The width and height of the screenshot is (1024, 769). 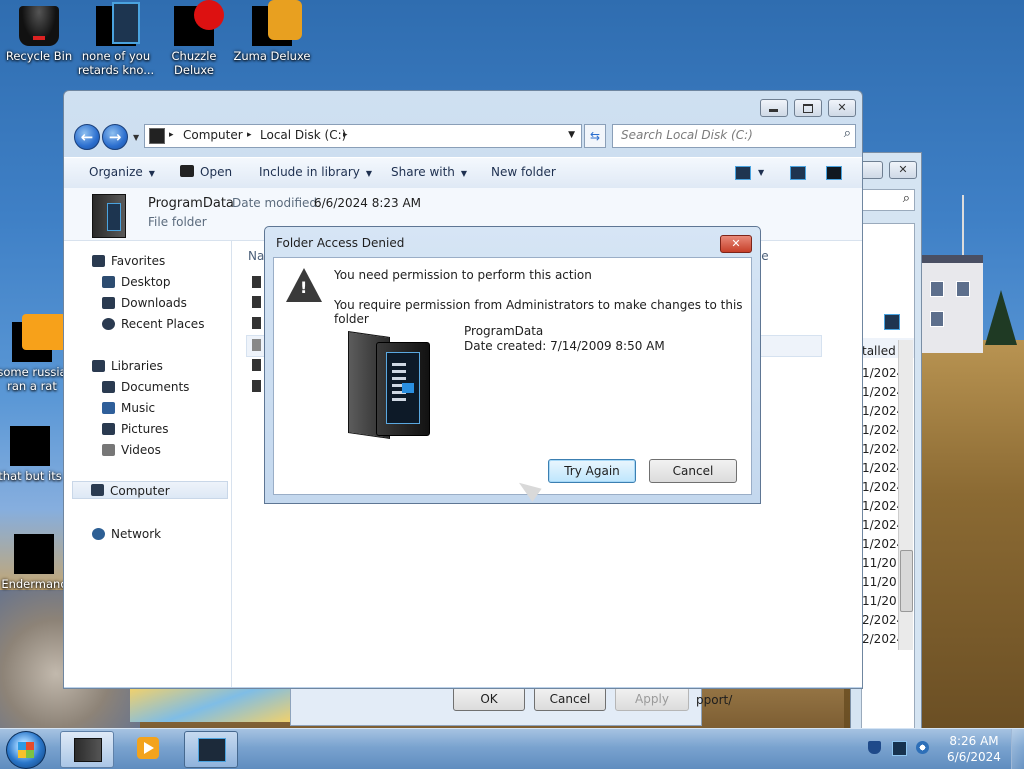 I want to click on view-options-icon, so click(x=743, y=173).